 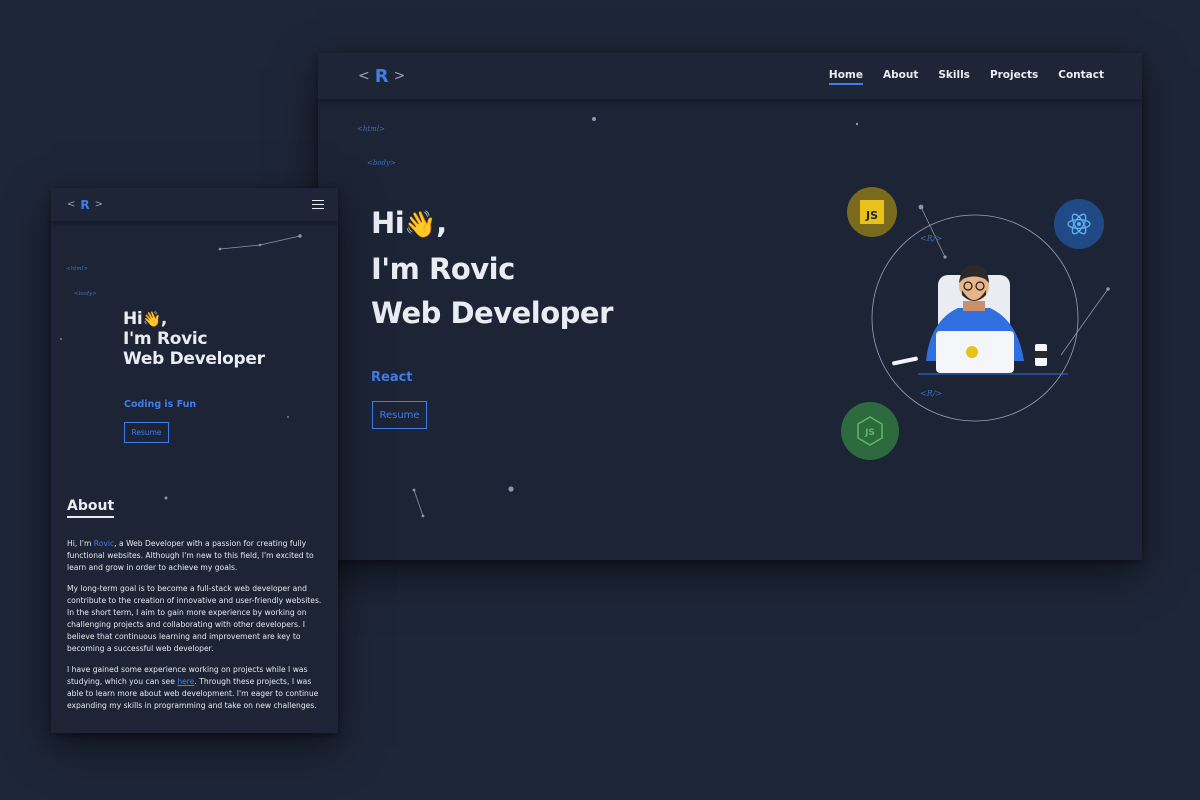 I want to click on about-heading: About, so click(x=91, y=508).